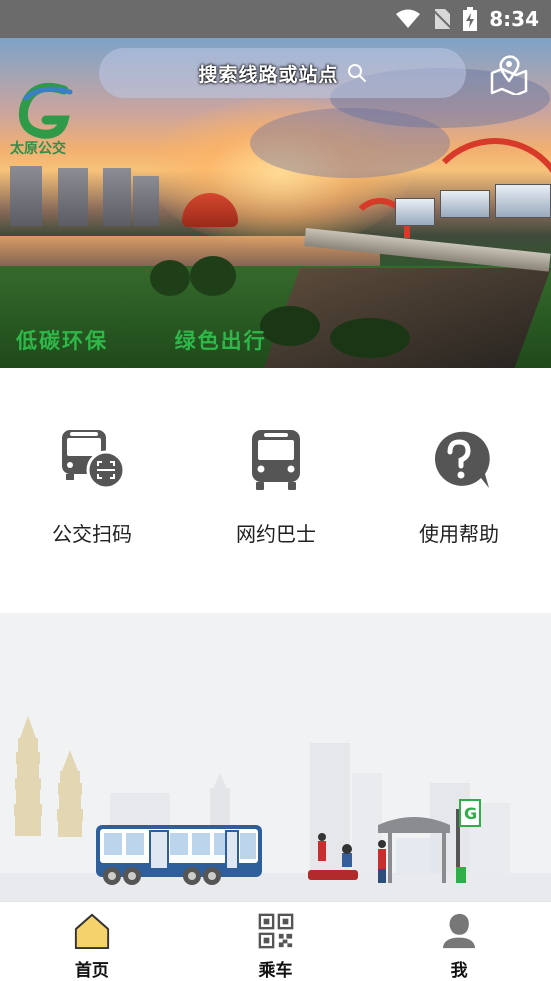 The height and width of the screenshot is (981, 551). I want to click on battery-charging-icon, so click(470, 19).